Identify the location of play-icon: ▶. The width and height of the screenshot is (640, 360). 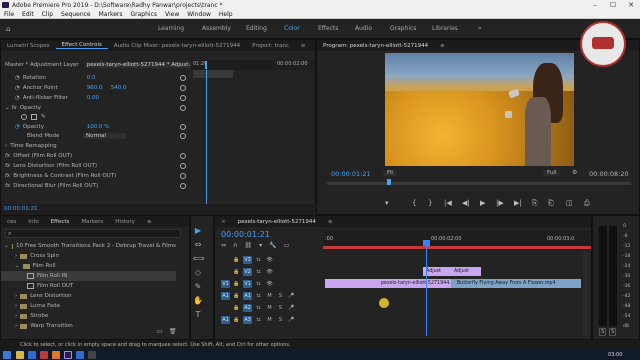
(482, 203).